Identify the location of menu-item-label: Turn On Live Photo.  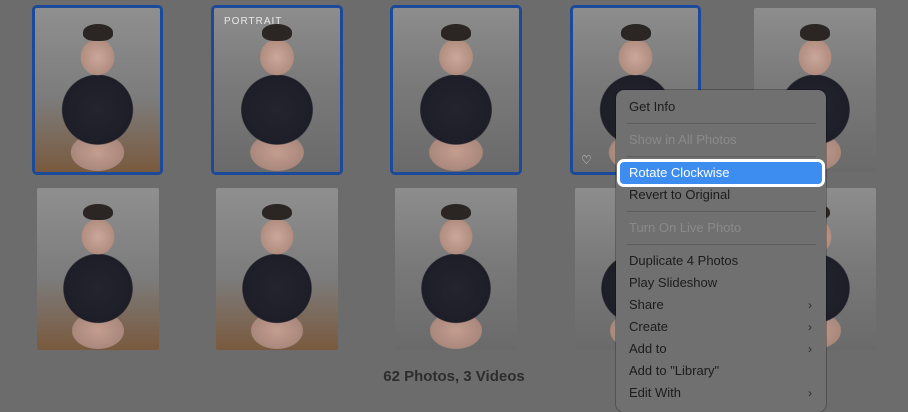
(685, 227).